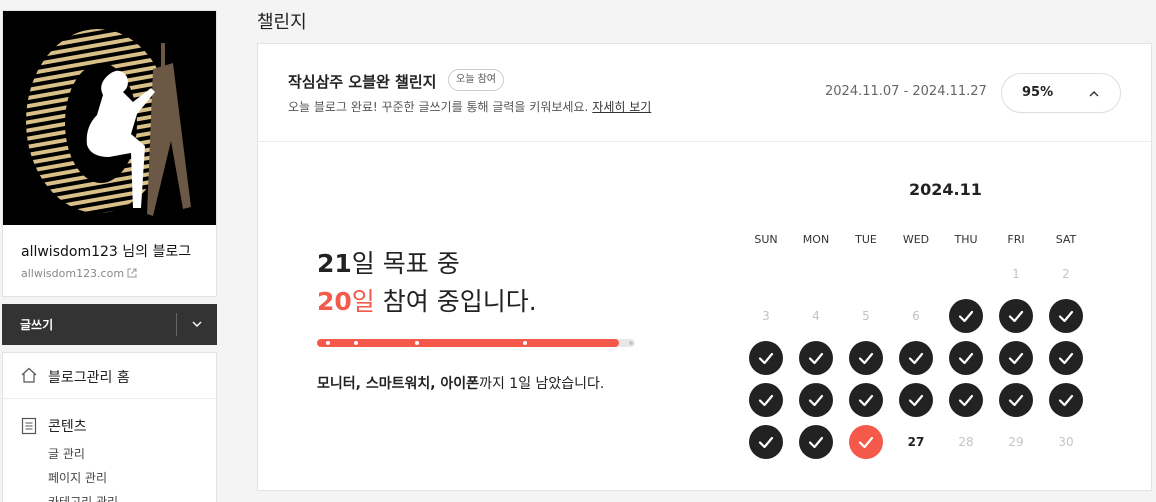 Image resolution: width=1156 pixels, height=502 pixels. Describe the element at coordinates (282, 22) in the screenshot. I see `page-title: 챌린지` at that location.